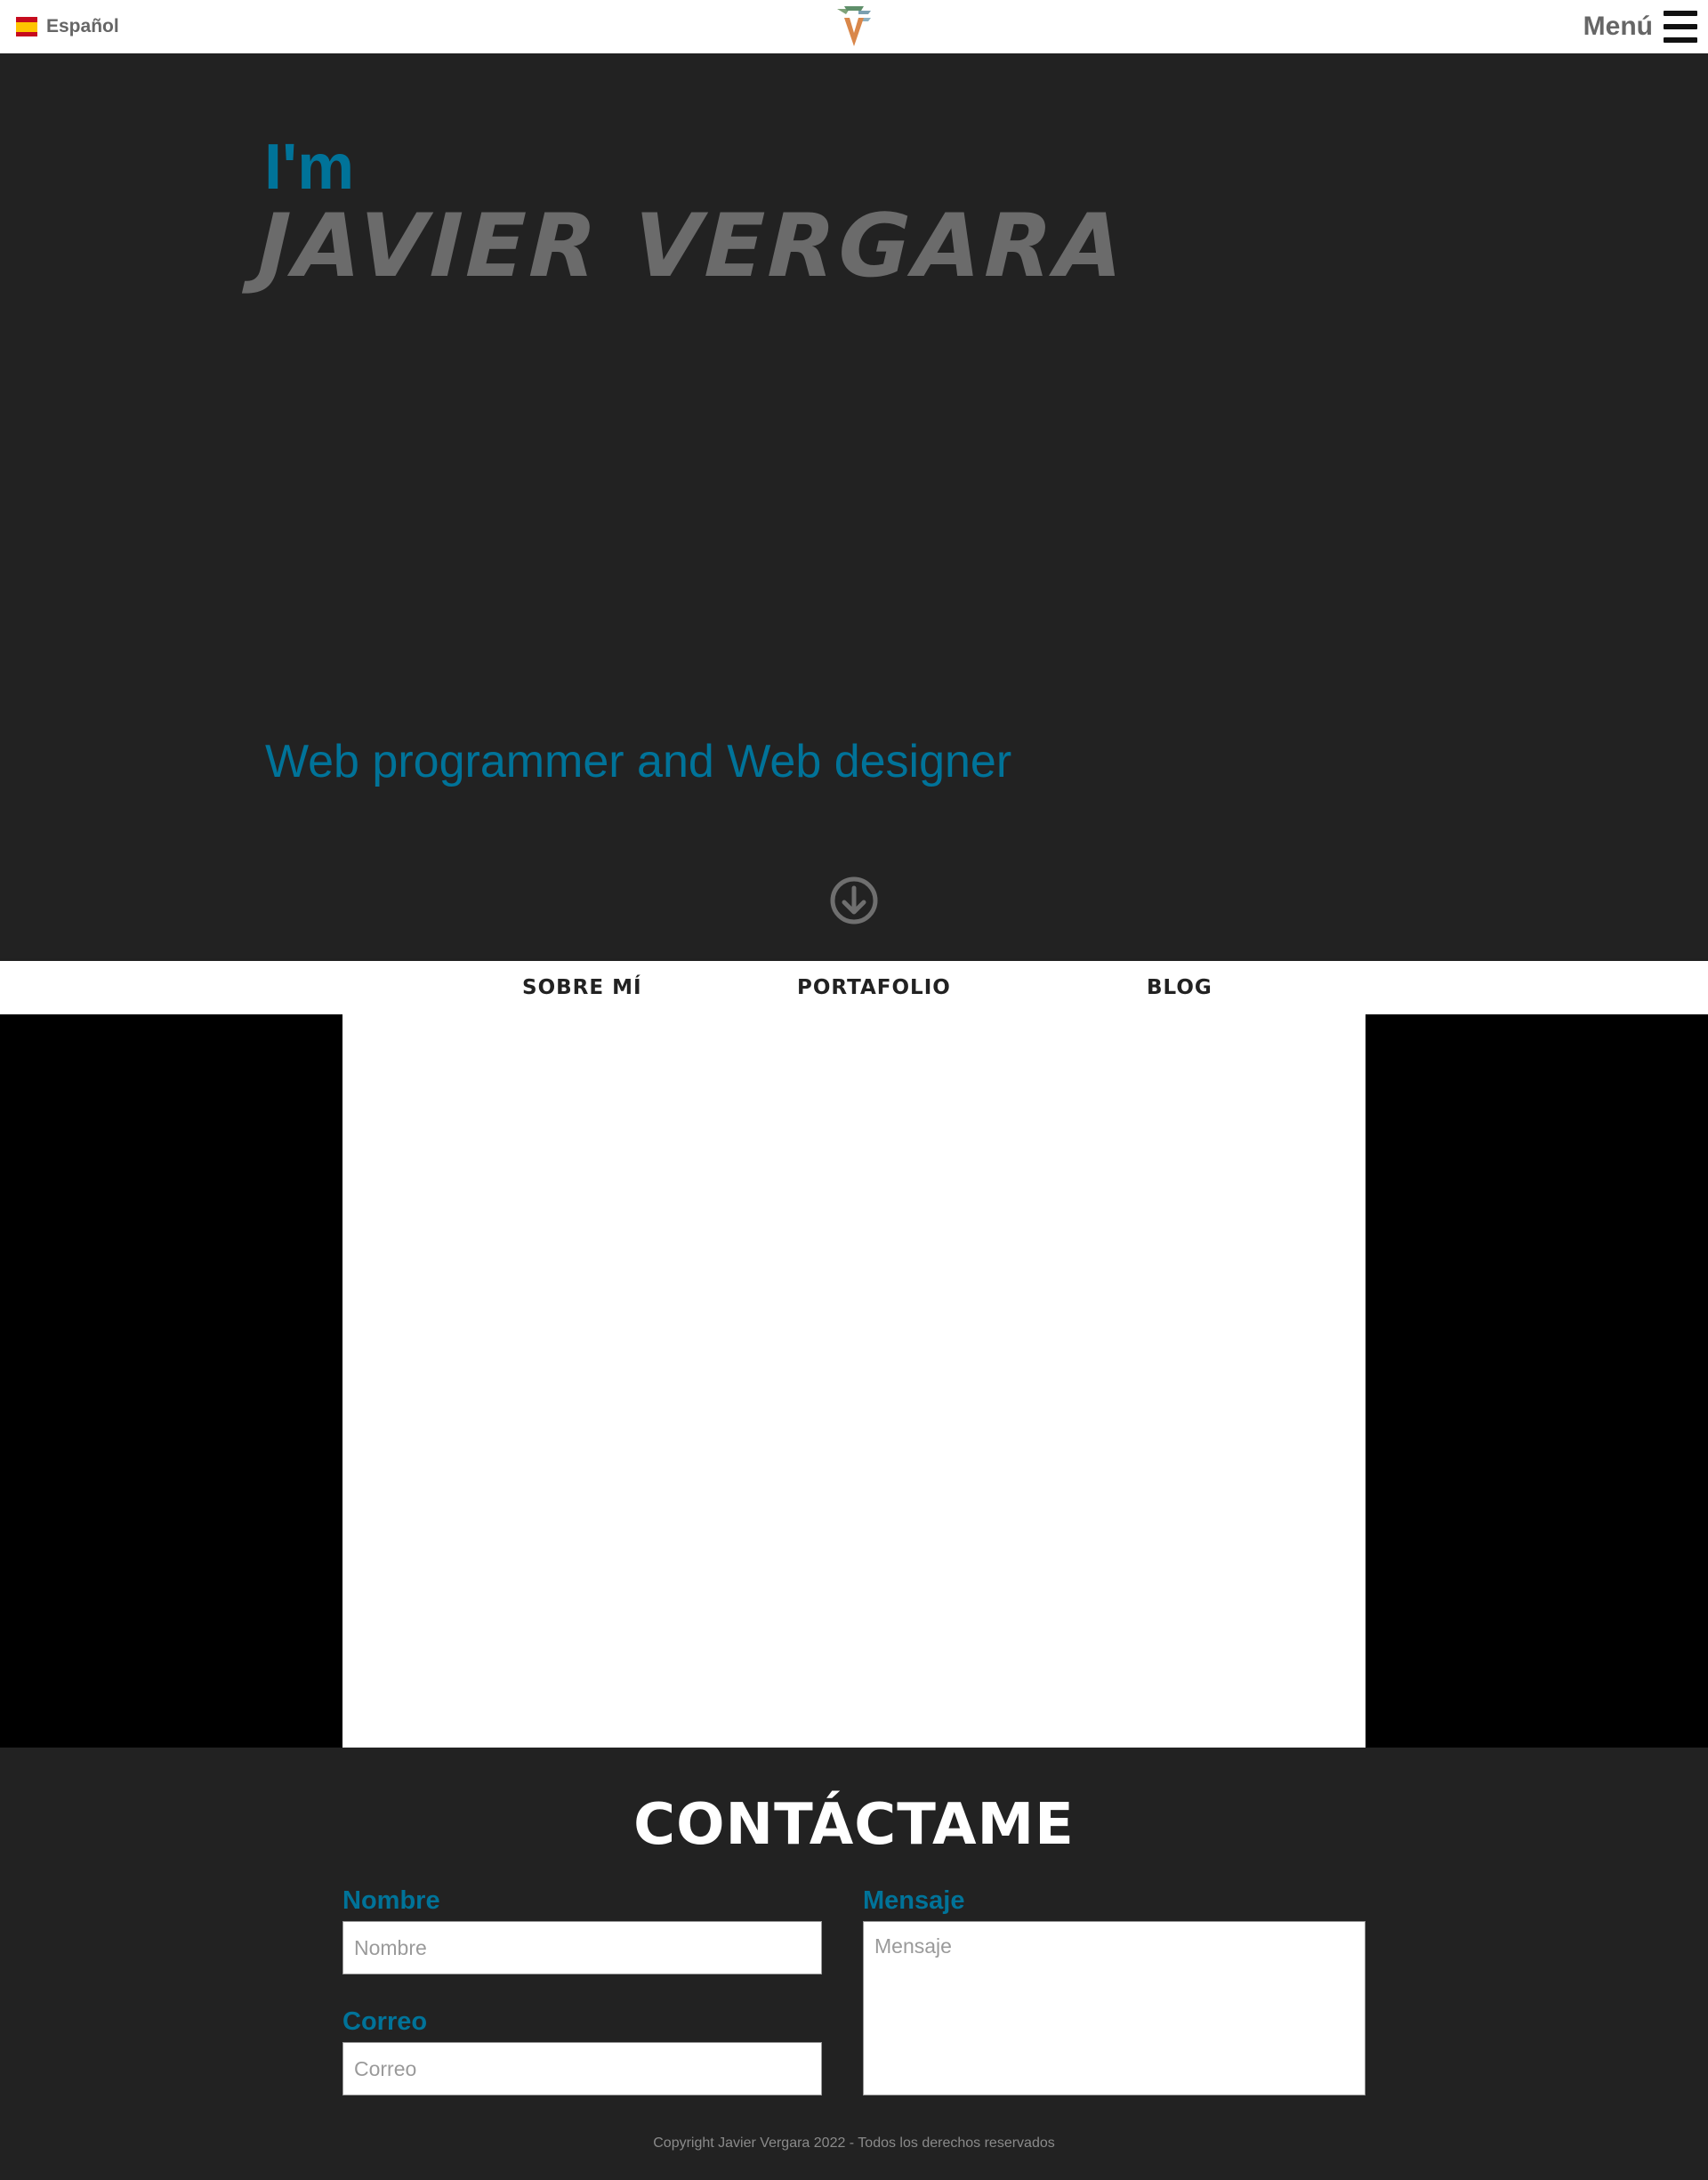 The height and width of the screenshot is (2180, 1708). What do you see at coordinates (82, 26) in the screenshot?
I see `language-label: Español` at bounding box center [82, 26].